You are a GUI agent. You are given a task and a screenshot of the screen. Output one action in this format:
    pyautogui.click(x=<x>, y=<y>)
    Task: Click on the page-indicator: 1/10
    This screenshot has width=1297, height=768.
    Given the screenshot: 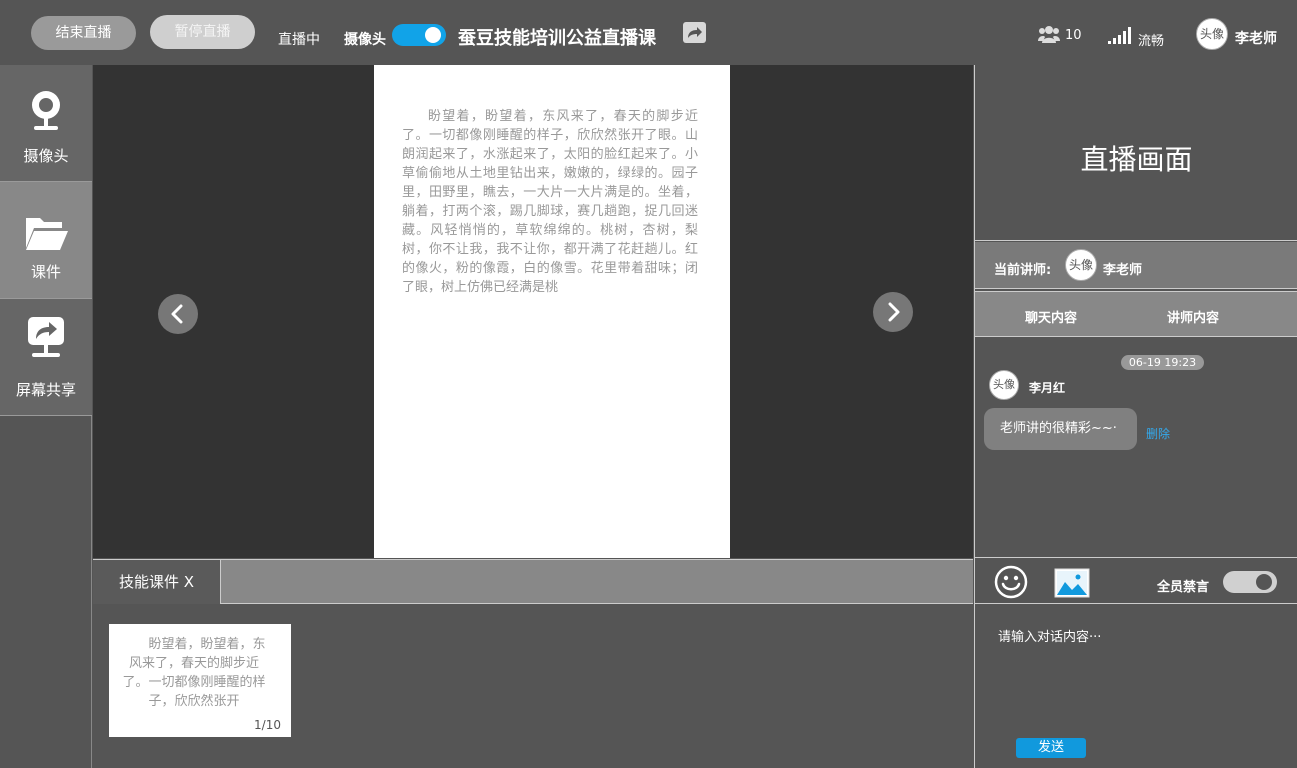 What is the action you would take?
    pyautogui.click(x=267, y=725)
    